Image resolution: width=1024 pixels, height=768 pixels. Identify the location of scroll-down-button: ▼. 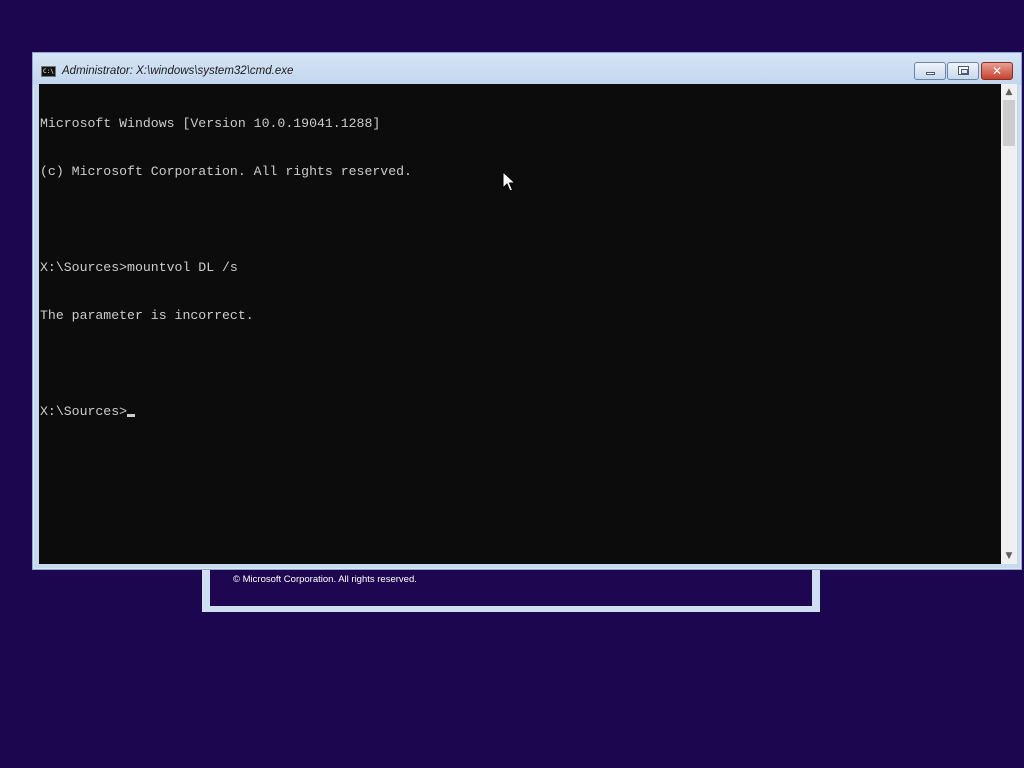
(1009, 556).